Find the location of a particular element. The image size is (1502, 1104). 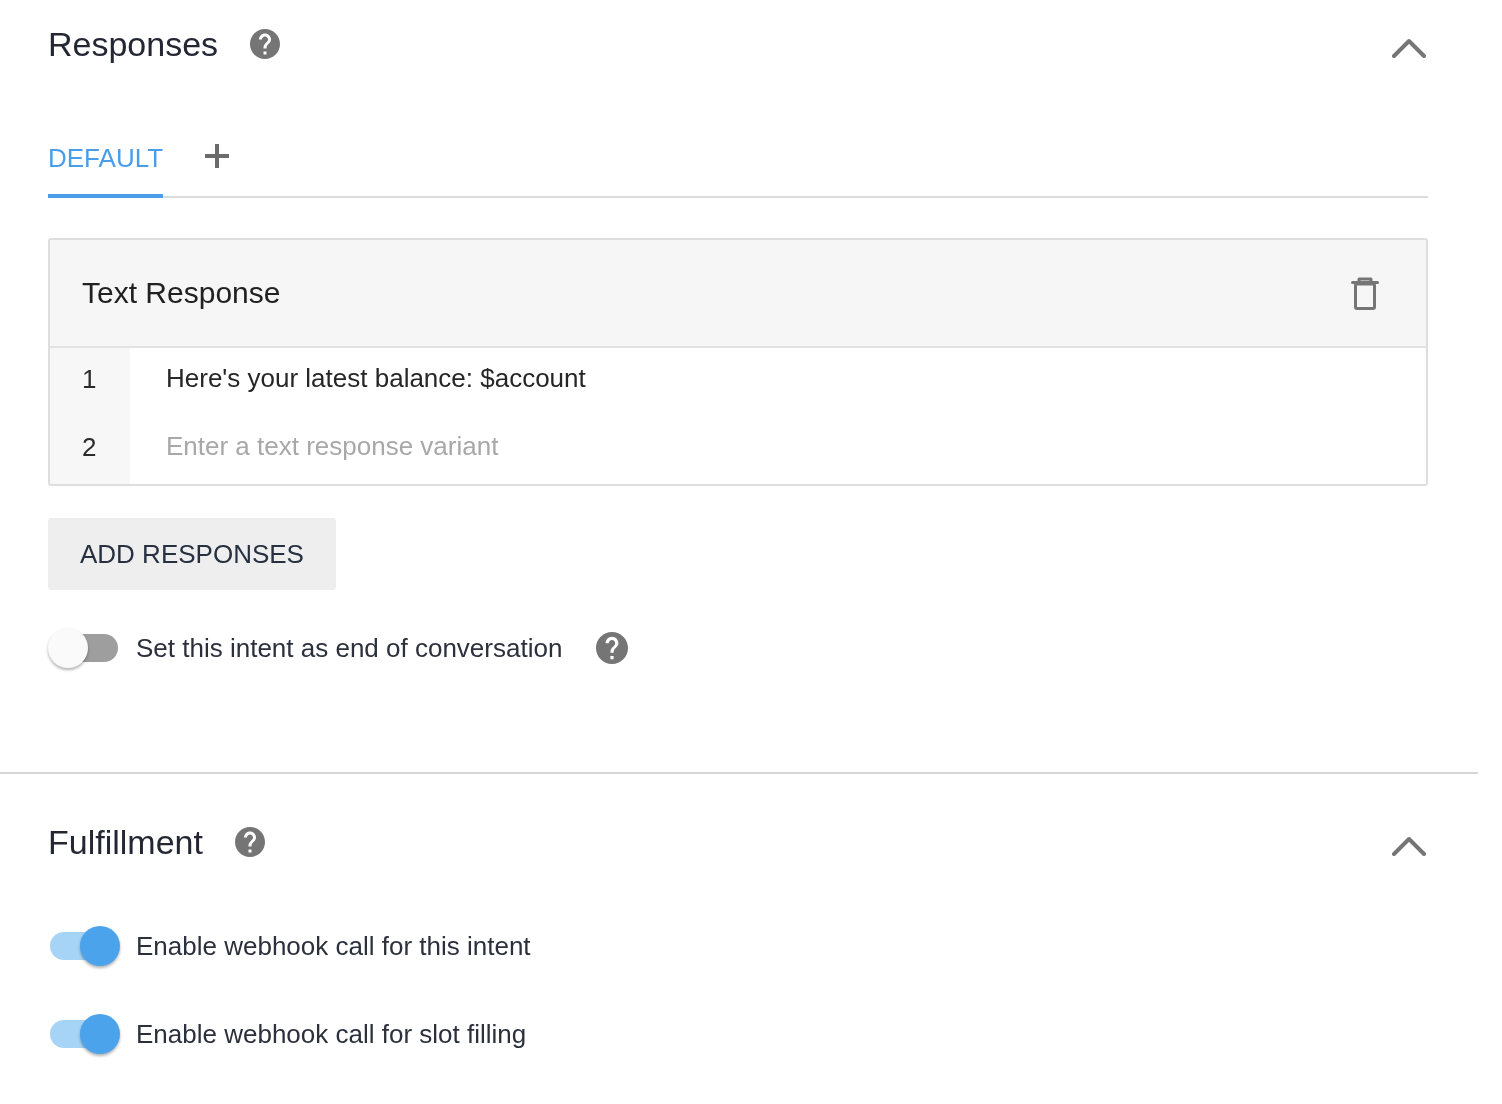

toggle-label: Set this intent as end of conversation is located at coordinates (349, 648).